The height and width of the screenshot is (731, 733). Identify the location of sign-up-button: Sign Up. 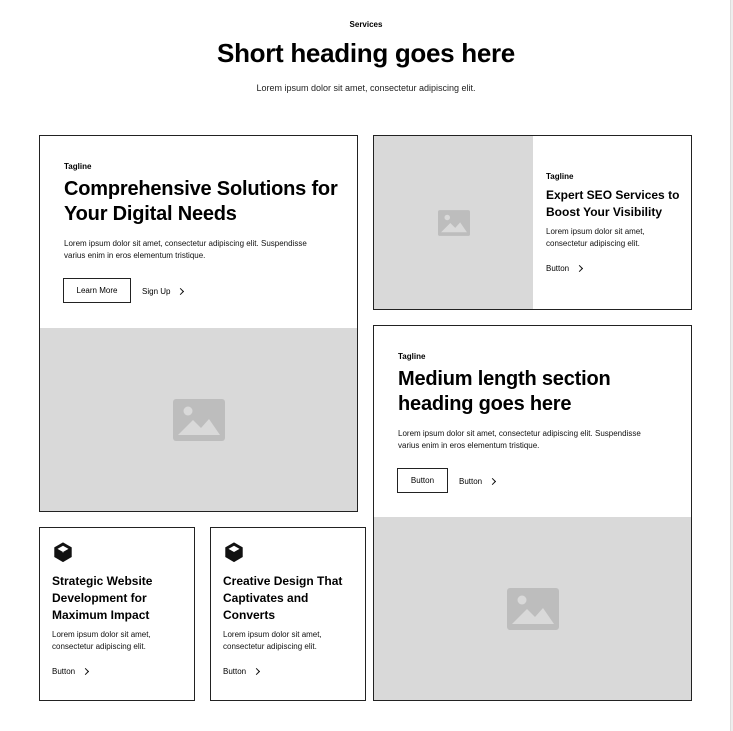
(163, 291).